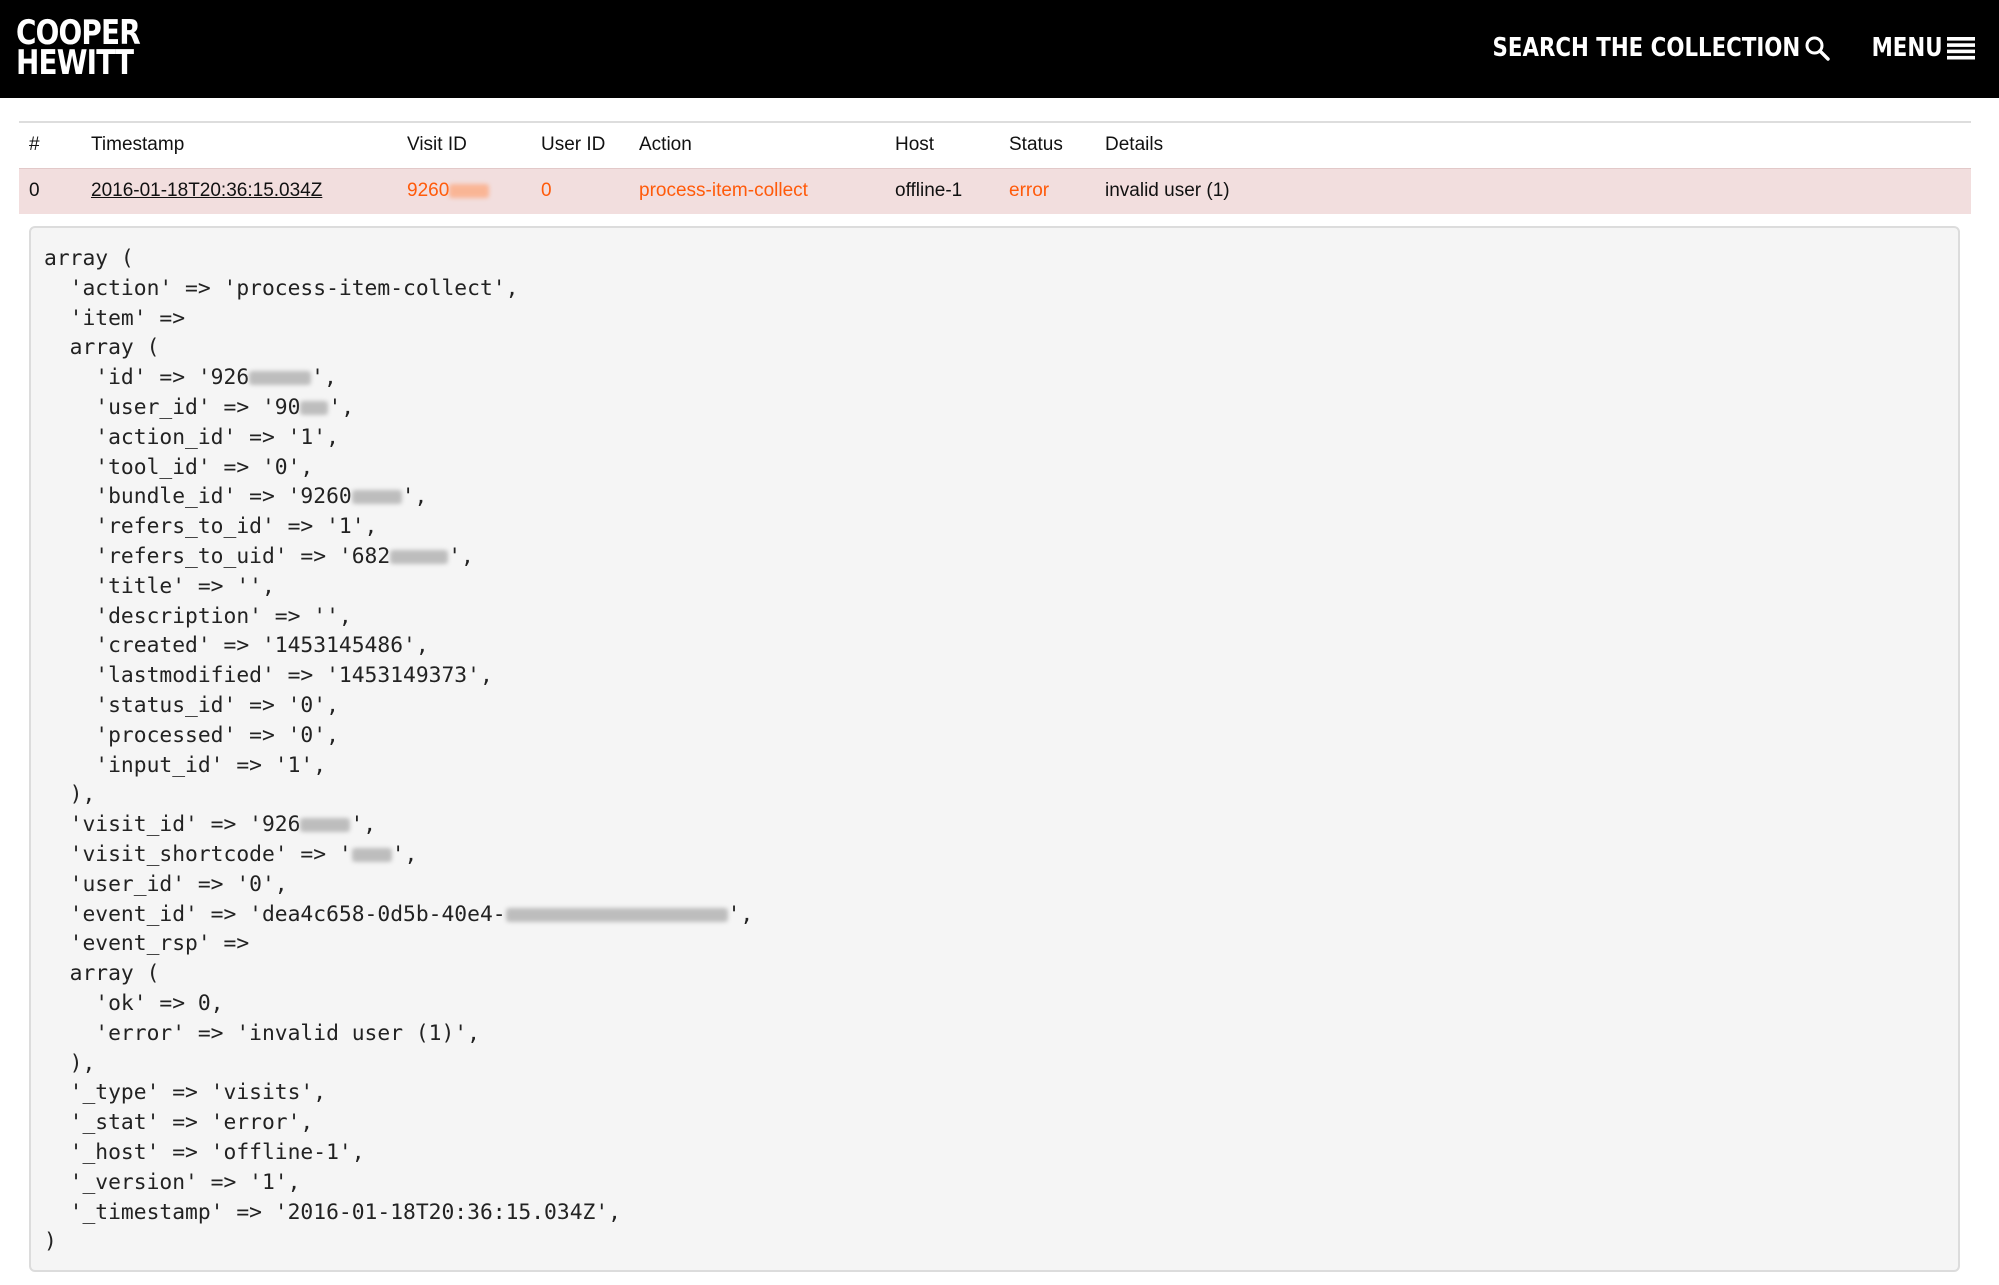  I want to click on dump-line: 'item' =>, so click(115, 318).